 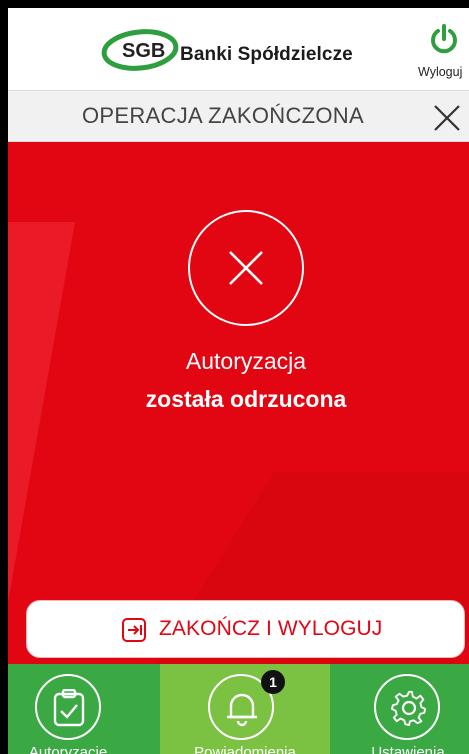 What do you see at coordinates (273, 682) in the screenshot?
I see `notification-badge: 1` at bounding box center [273, 682].